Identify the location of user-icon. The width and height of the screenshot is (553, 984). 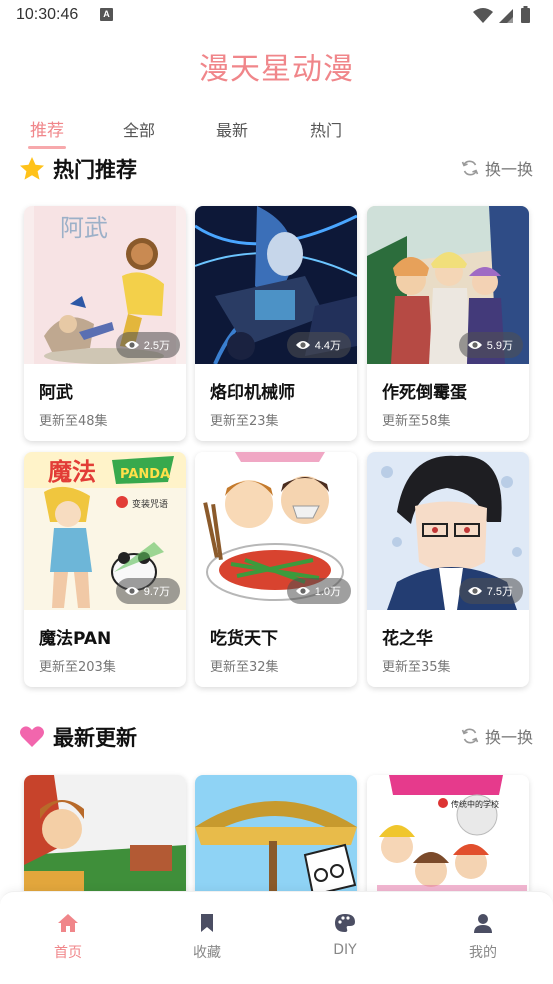
(483, 923).